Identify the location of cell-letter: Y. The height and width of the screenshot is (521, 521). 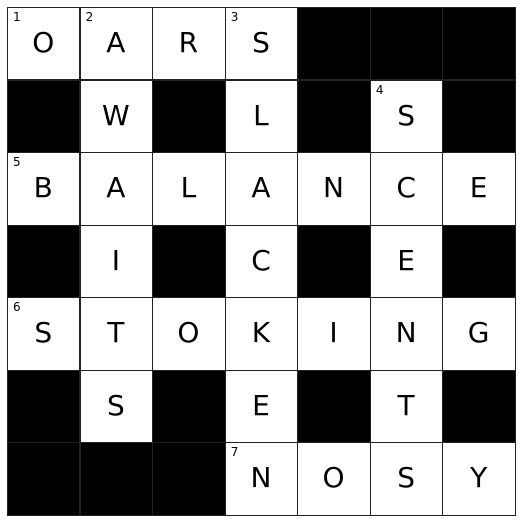
(479, 478).